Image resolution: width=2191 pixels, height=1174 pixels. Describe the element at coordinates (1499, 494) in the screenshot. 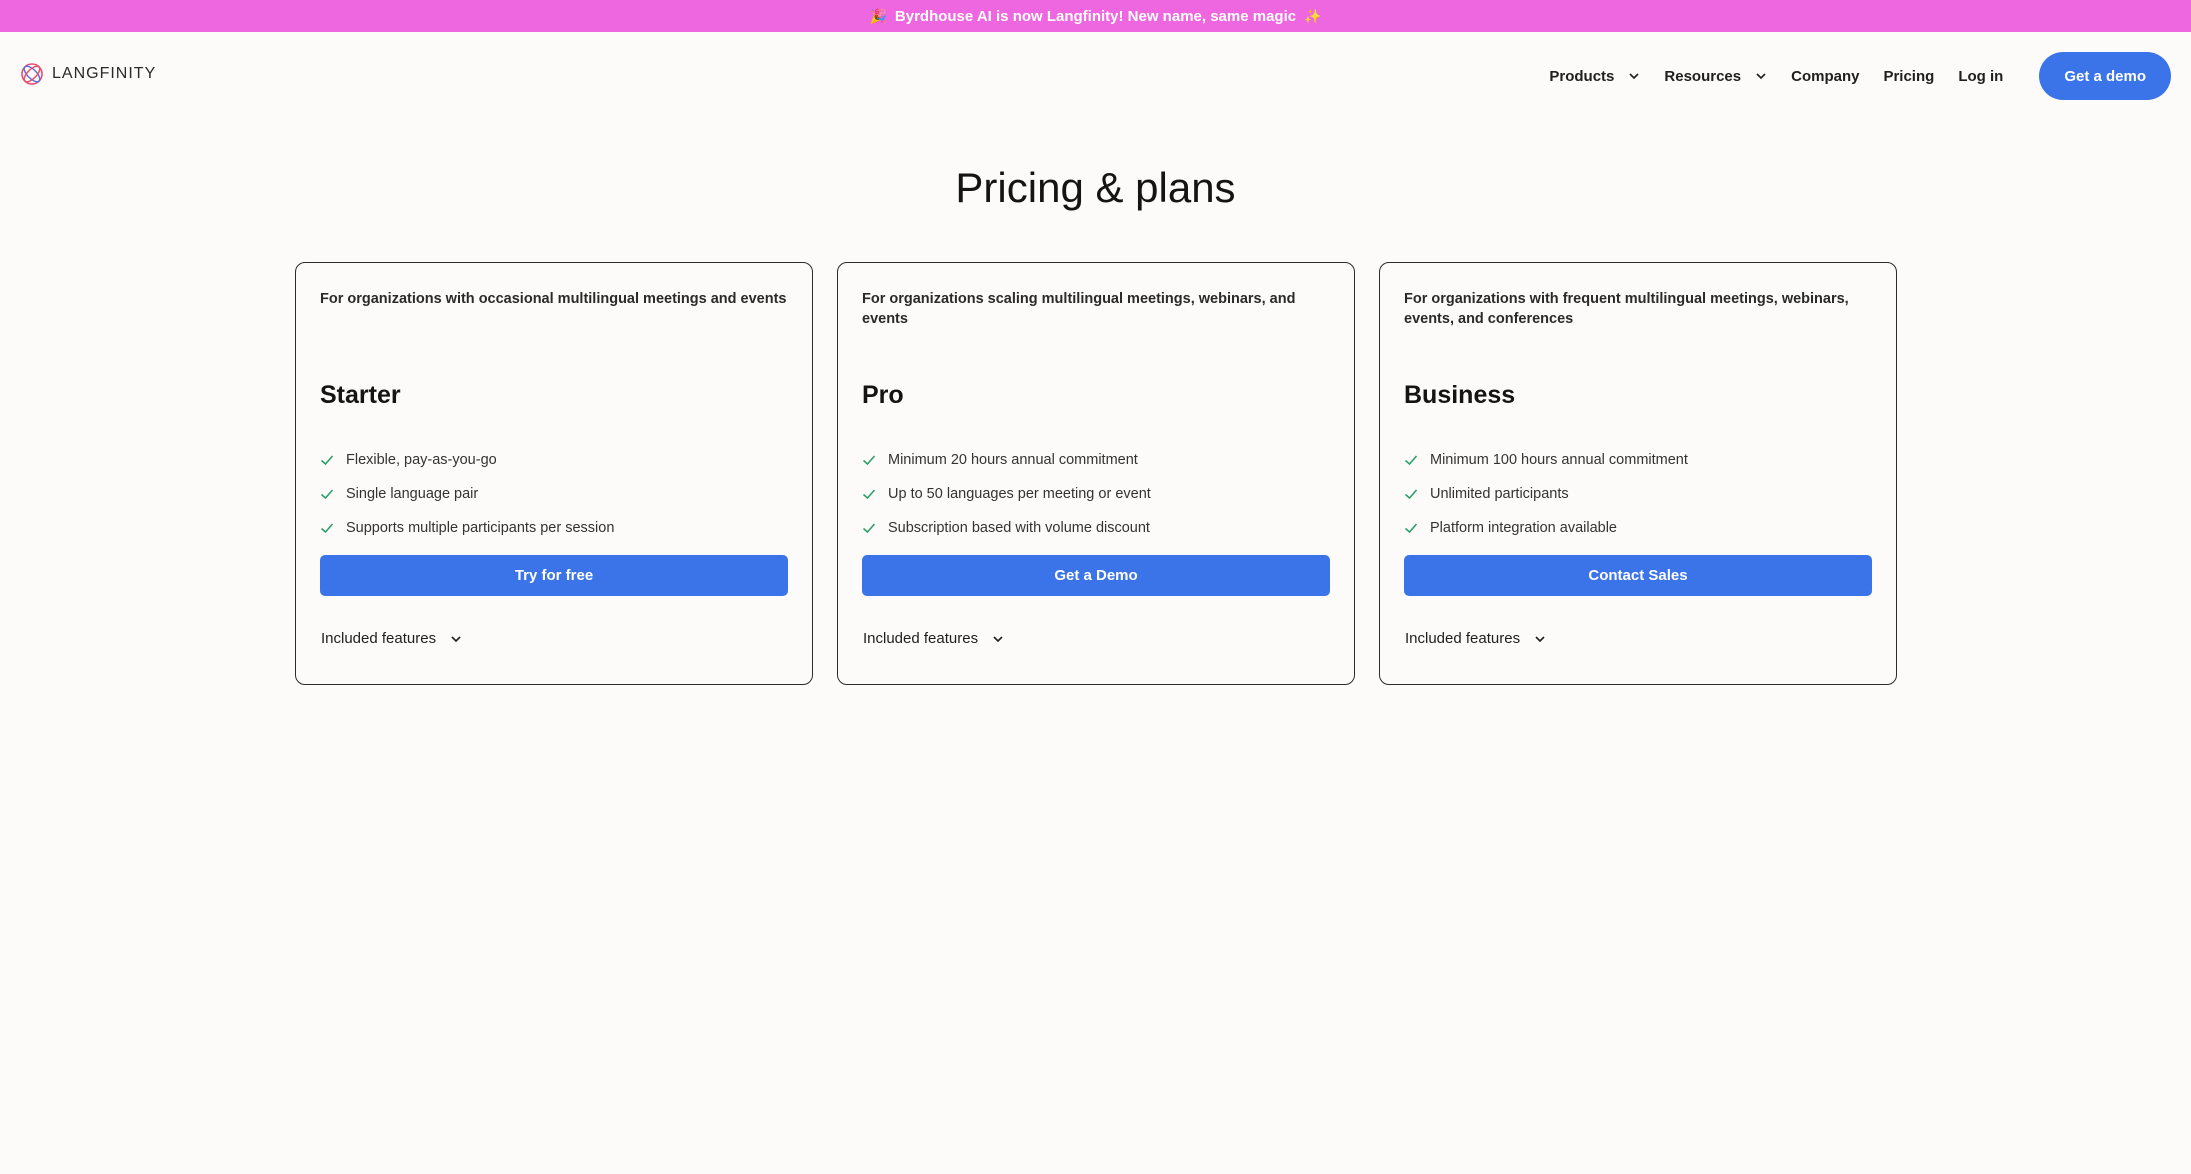

I see `feature-text: Unlimited participants` at that location.